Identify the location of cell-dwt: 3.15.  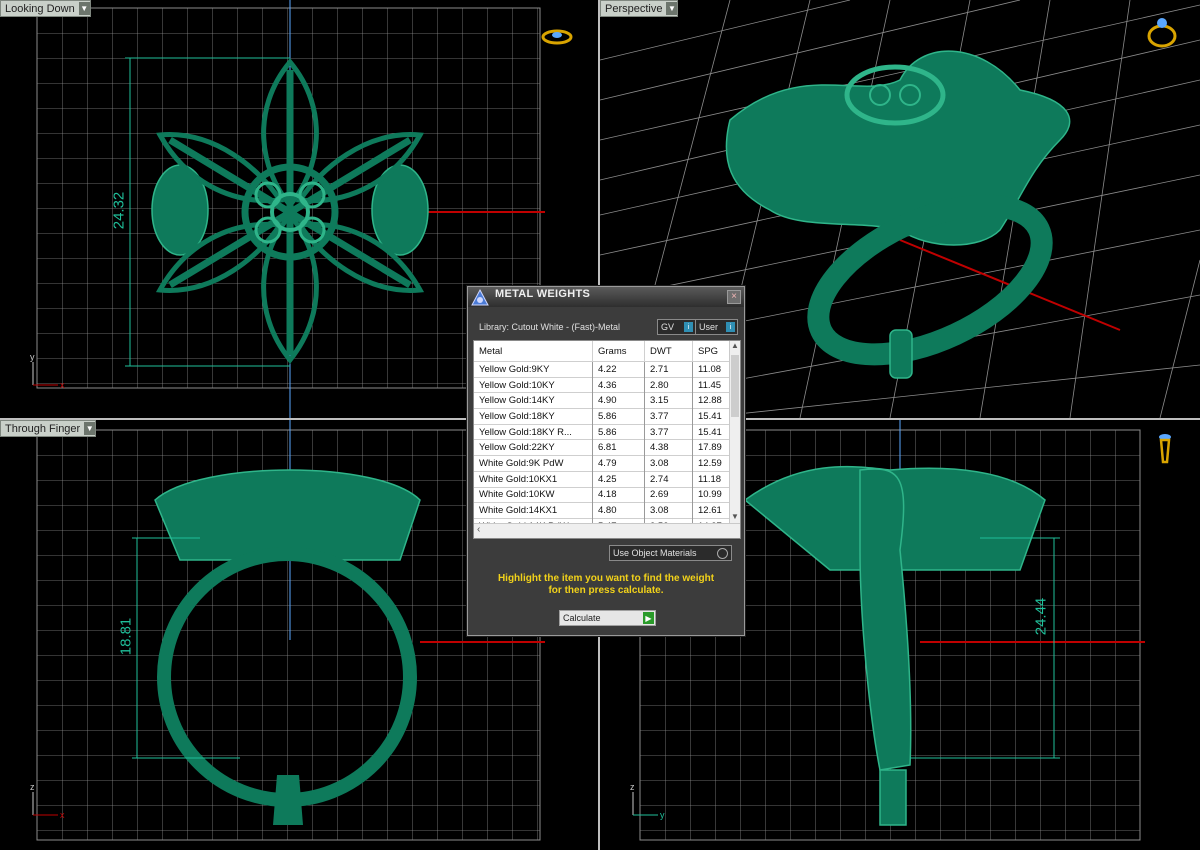
(668, 400).